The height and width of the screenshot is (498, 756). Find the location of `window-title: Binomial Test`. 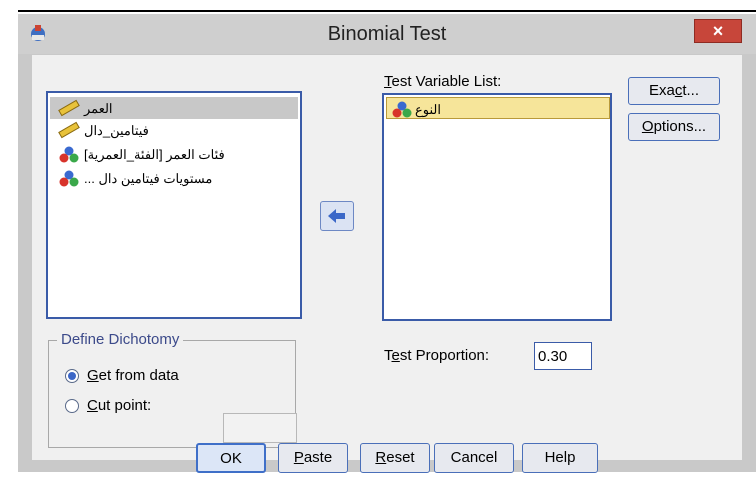

window-title: Binomial Test is located at coordinates (387, 34).